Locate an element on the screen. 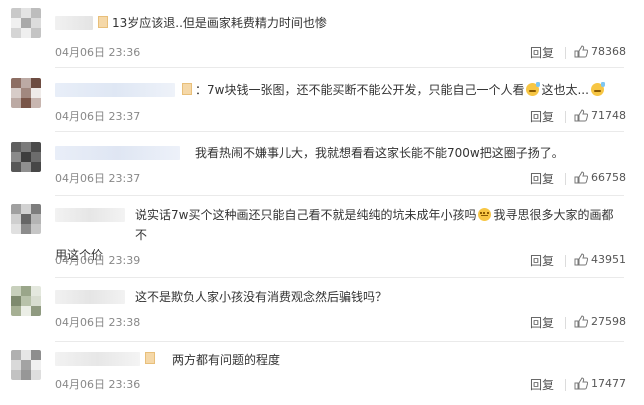 This screenshot has width=644, height=405. comment-time: 04月06日 23:39 is located at coordinates (98, 260).